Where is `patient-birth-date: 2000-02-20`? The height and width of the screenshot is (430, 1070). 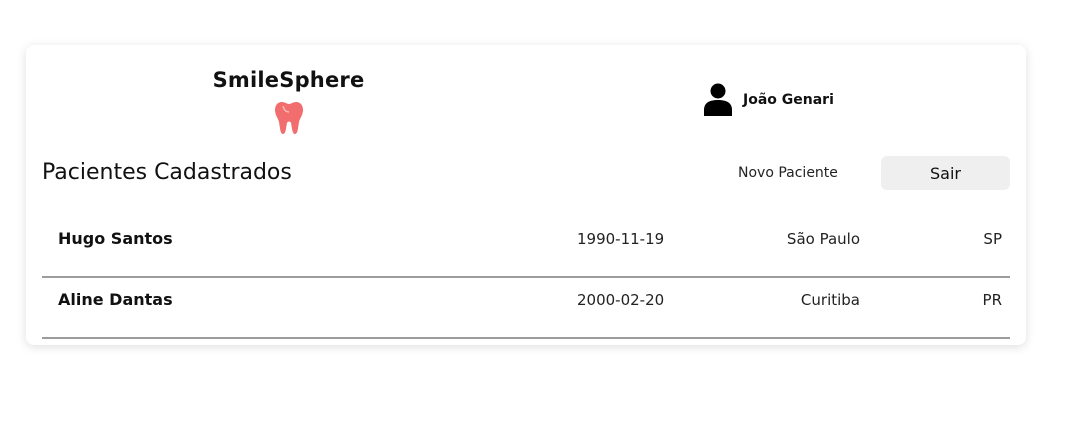 patient-birth-date: 2000-02-20 is located at coordinates (621, 300).